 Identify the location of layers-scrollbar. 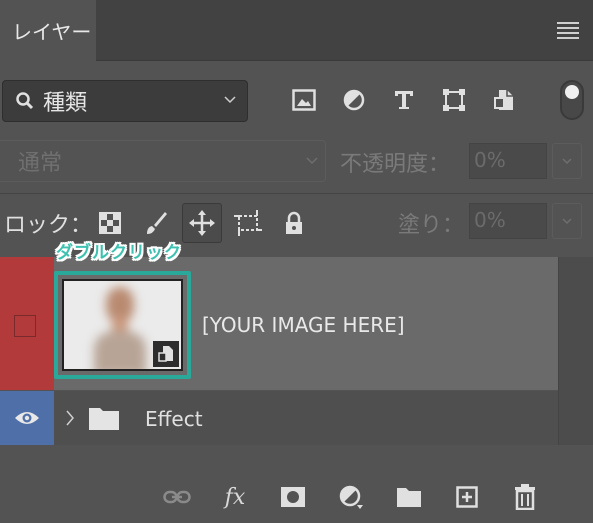
(575, 351).